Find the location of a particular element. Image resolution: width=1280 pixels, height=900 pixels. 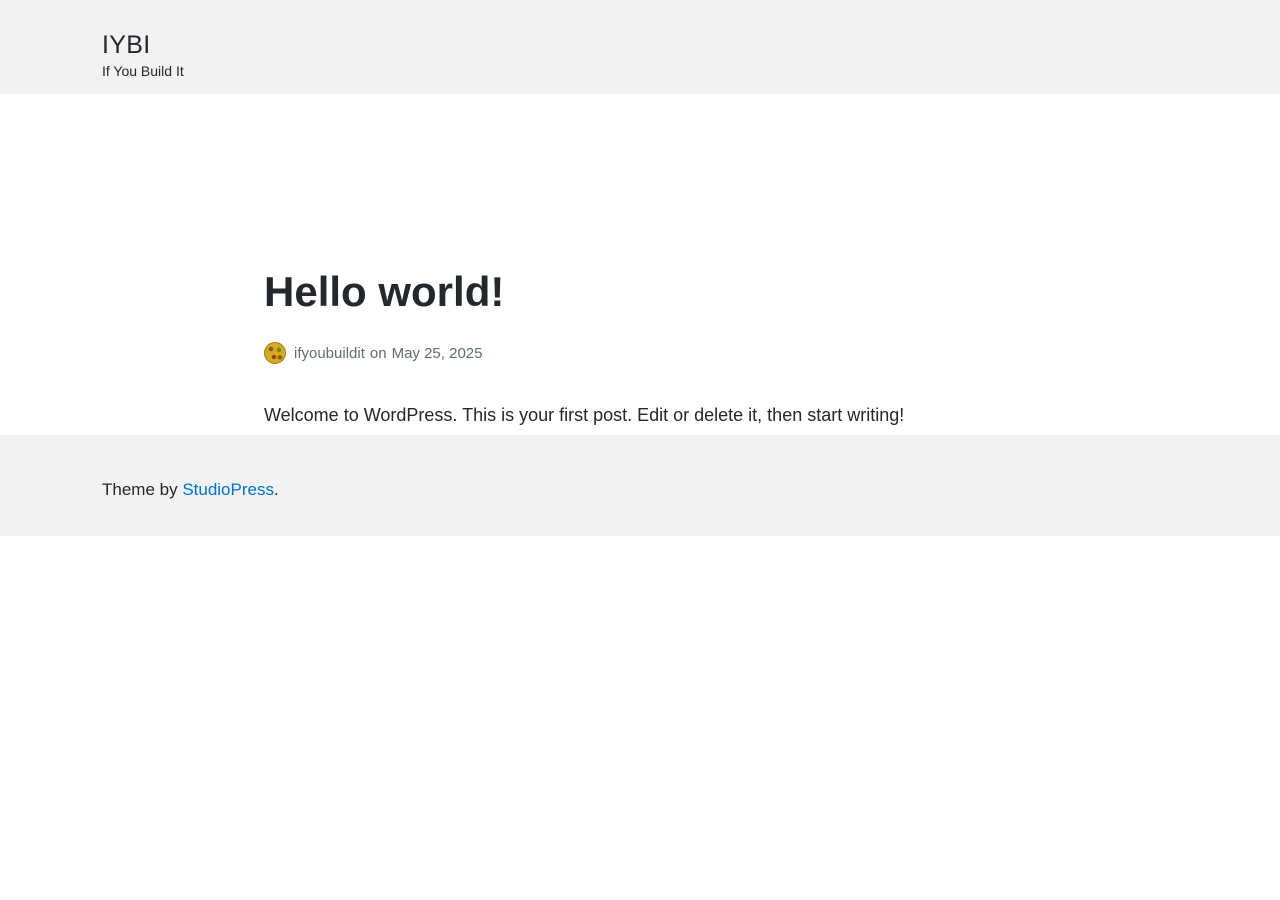

footer-suffix: . is located at coordinates (276, 489).